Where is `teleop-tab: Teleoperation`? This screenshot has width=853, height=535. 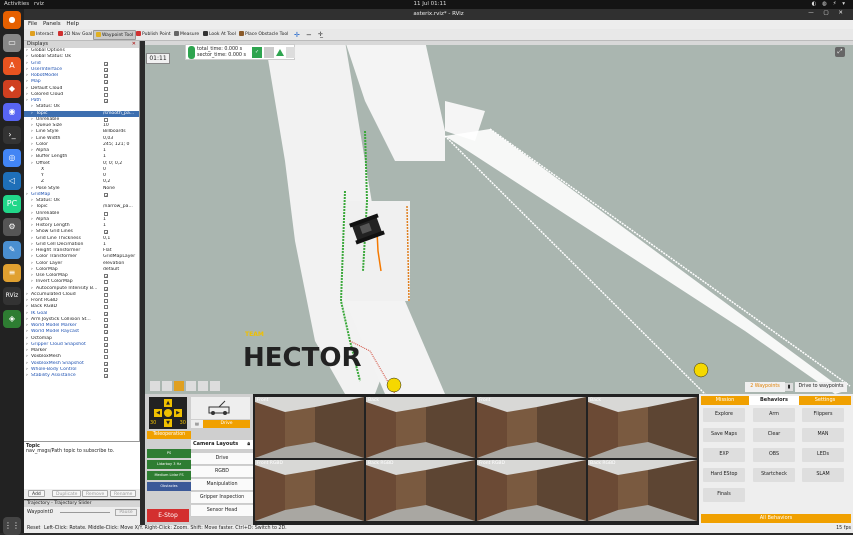 teleop-tab: Teleoperation is located at coordinates (169, 435).